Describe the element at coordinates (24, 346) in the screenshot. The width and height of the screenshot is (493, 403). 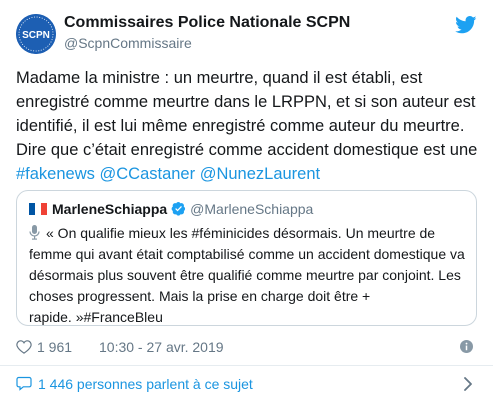
I see `heart-icon` at that location.